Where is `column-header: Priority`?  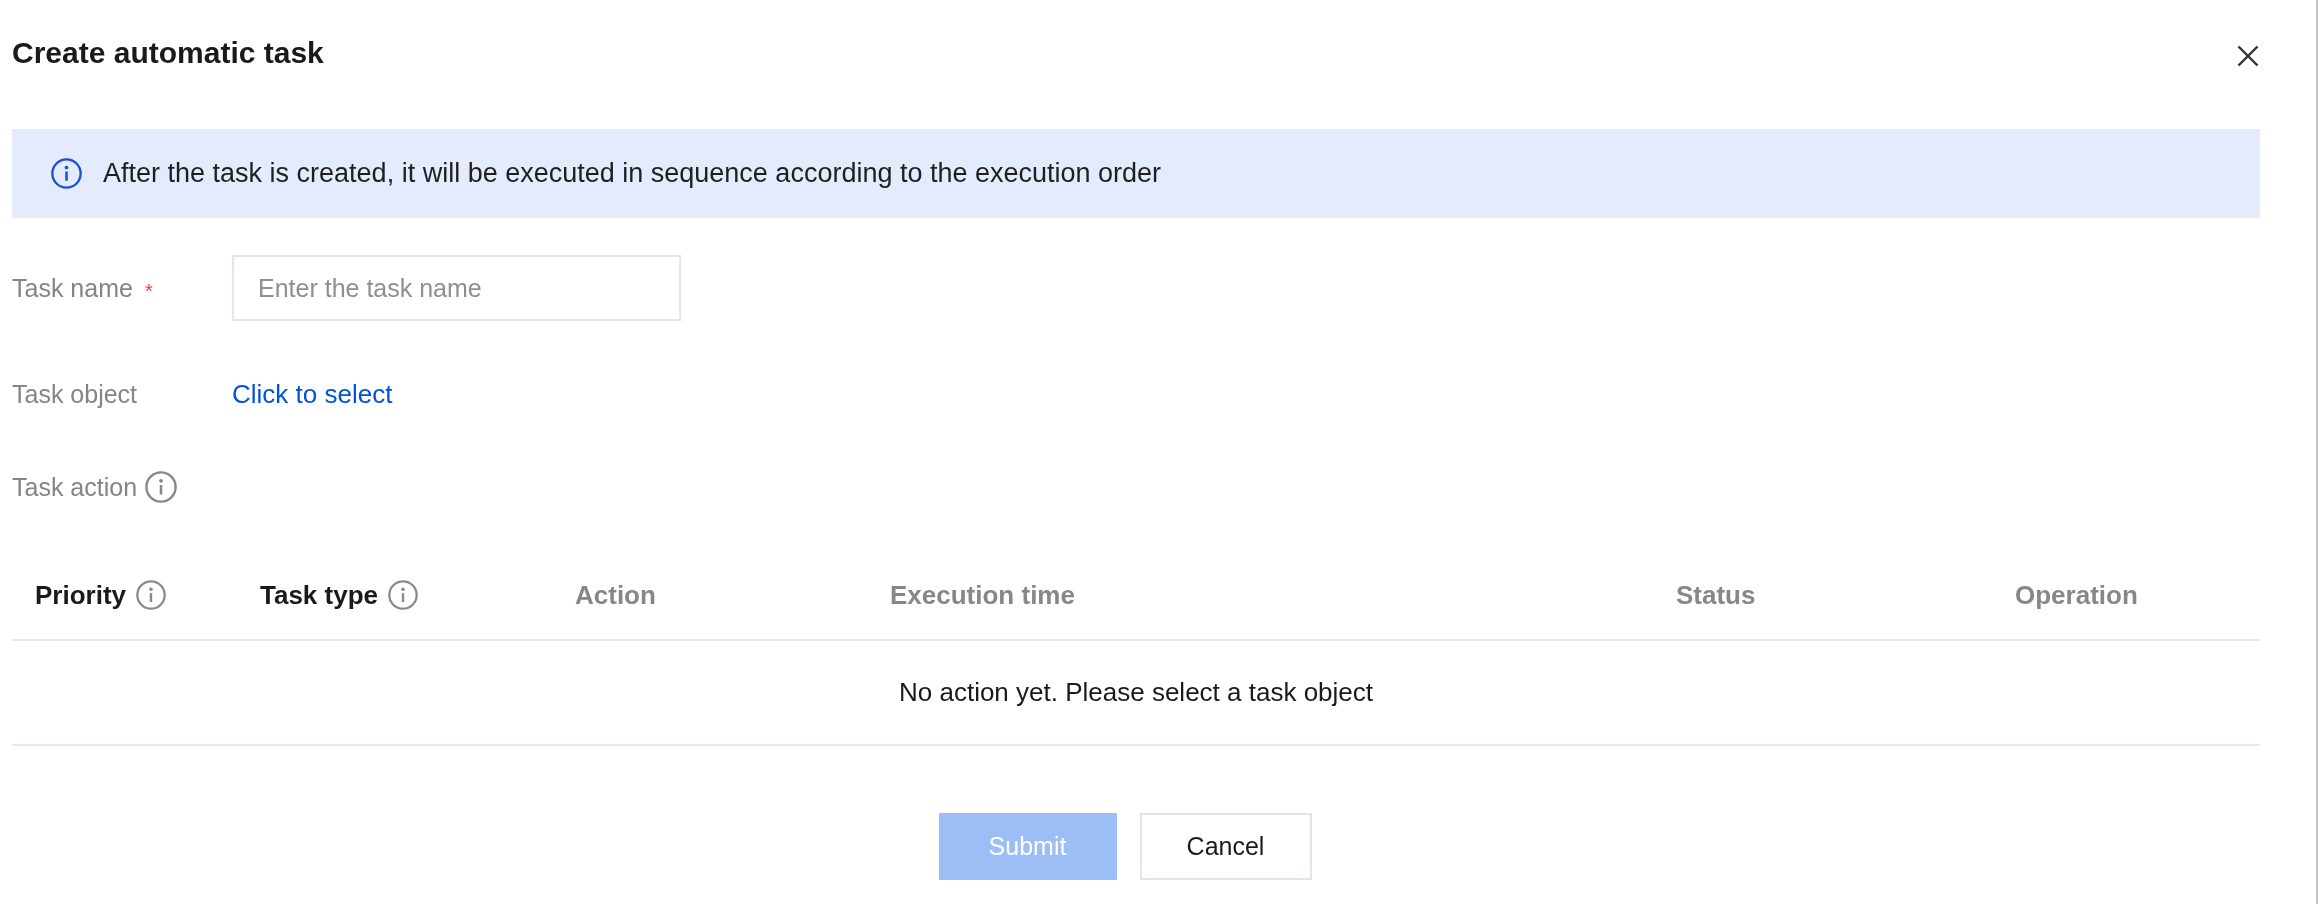 column-header: Priority is located at coordinates (81, 595).